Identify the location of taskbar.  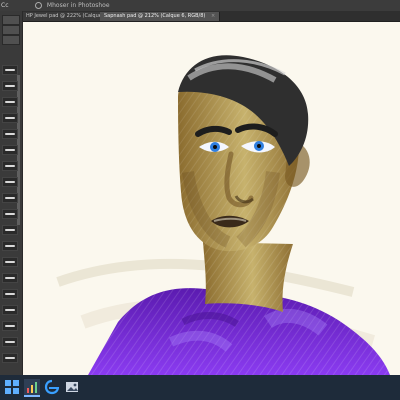
(200, 387).